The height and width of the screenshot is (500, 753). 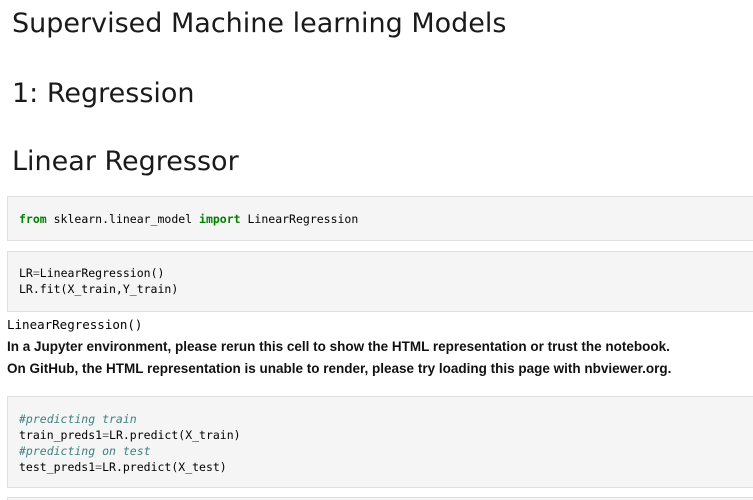 I want to click on section-heading-regression: 1: Regression, so click(x=103, y=93).